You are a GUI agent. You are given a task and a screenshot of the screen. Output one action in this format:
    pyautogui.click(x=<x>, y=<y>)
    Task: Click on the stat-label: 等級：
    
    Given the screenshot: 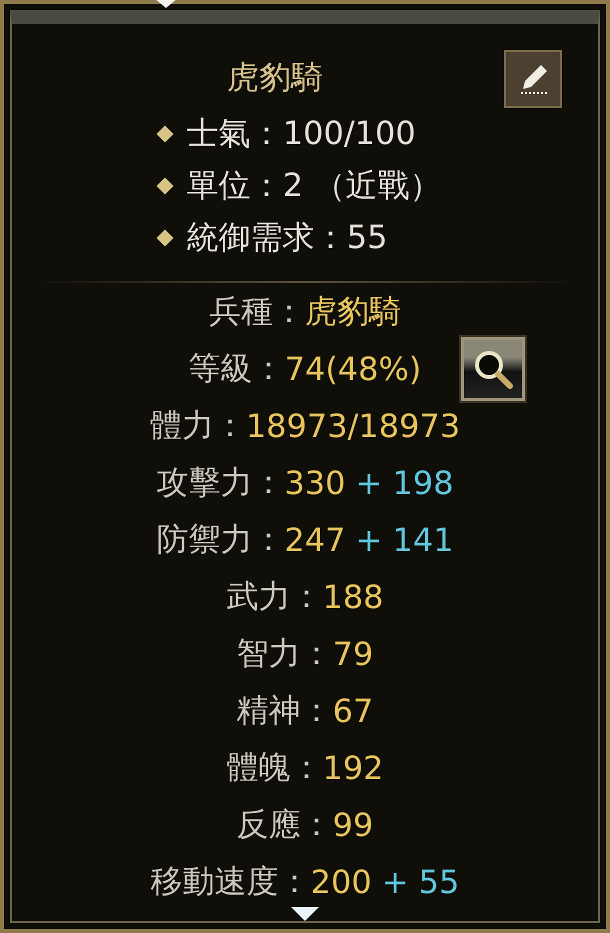 What is the action you would take?
    pyautogui.click(x=236, y=368)
    